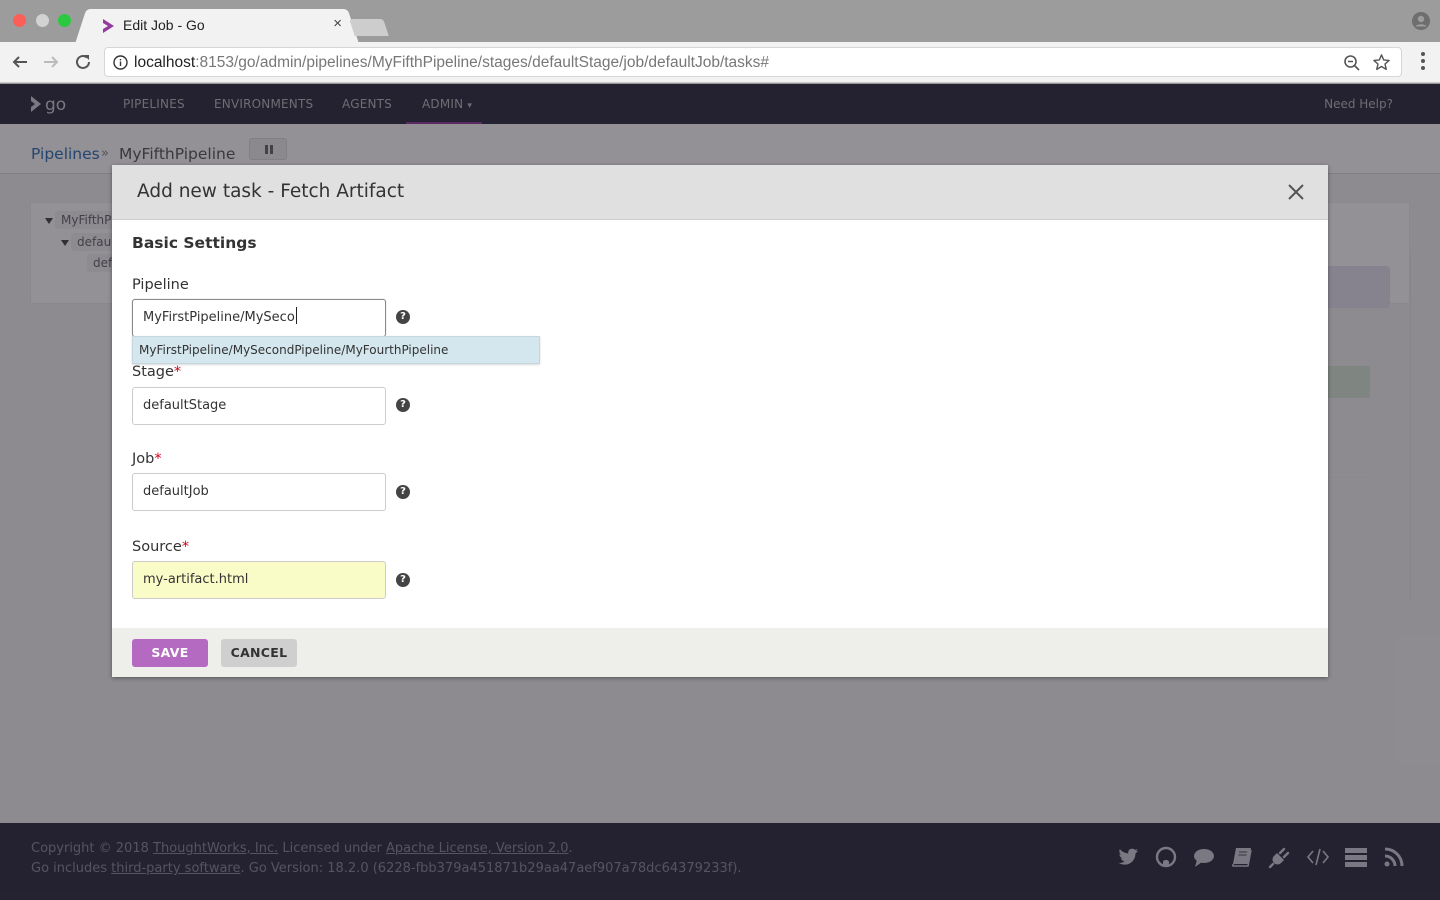  I want to click on source-label-text: Source, so click(157, 547).